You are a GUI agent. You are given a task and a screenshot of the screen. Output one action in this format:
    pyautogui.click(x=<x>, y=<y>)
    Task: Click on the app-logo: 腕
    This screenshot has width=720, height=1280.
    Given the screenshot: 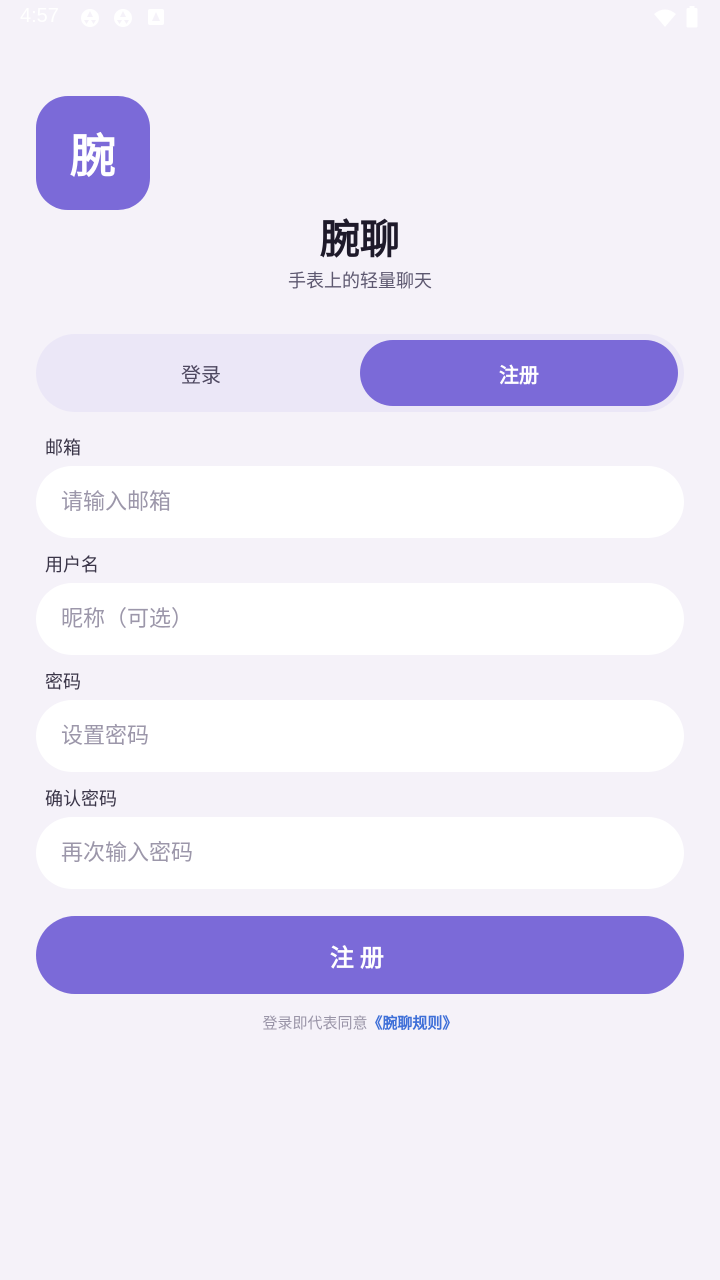 What is the action you would take?
    pyautogui.click(x=93, y=153)
    